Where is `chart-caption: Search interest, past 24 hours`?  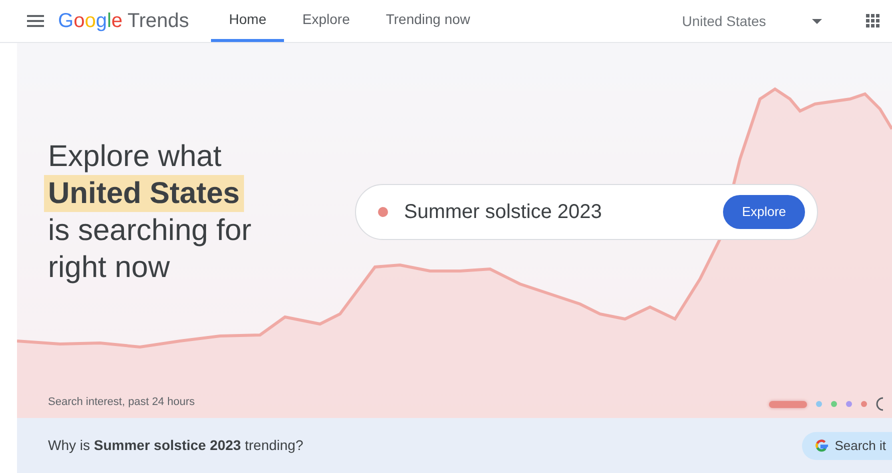 chart-caption: Search interest, past 24 hours is located at coordinates (121, 402).